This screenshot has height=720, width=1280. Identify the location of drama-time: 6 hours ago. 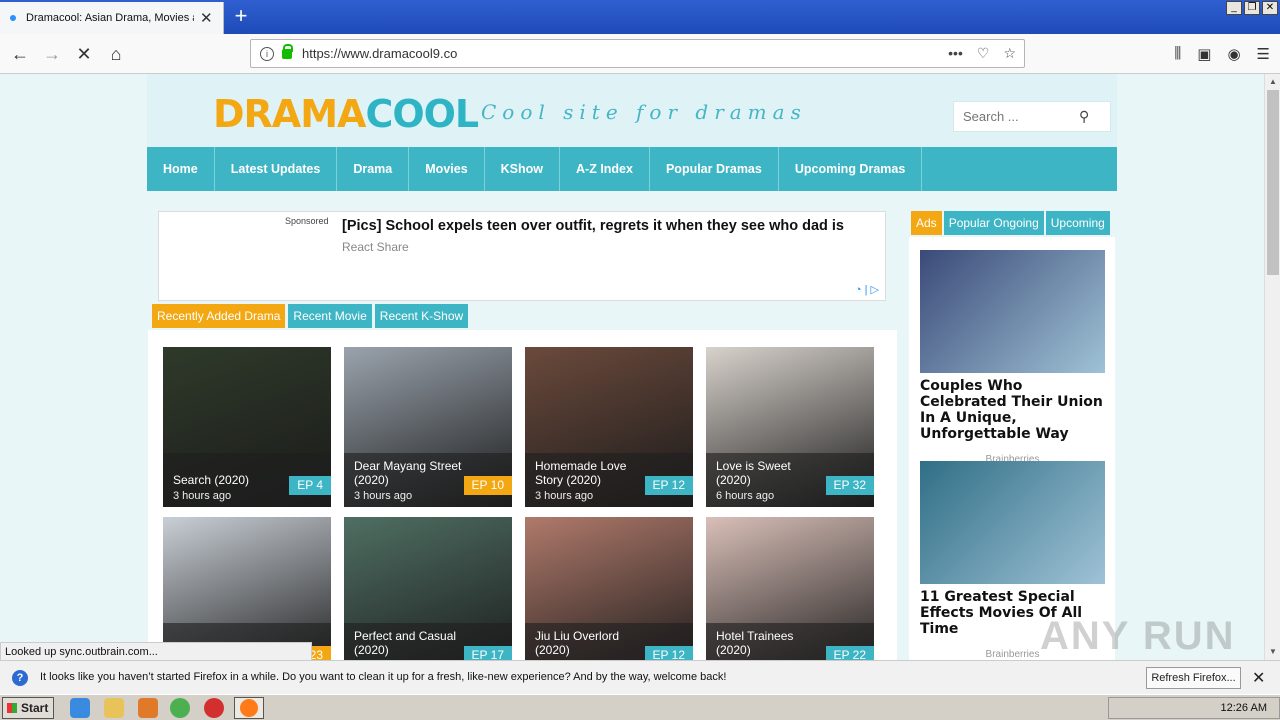
(745, 496).